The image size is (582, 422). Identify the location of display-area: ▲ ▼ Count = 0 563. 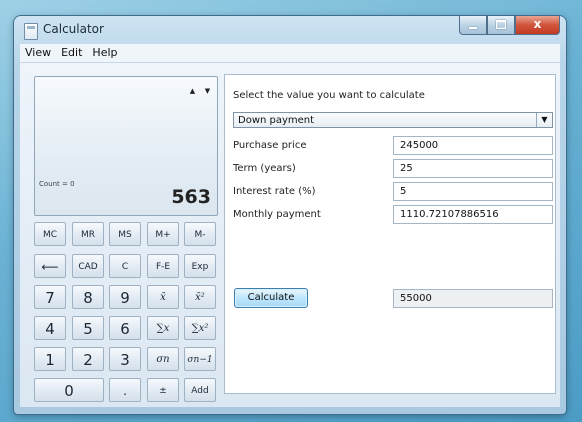
(126, 146).